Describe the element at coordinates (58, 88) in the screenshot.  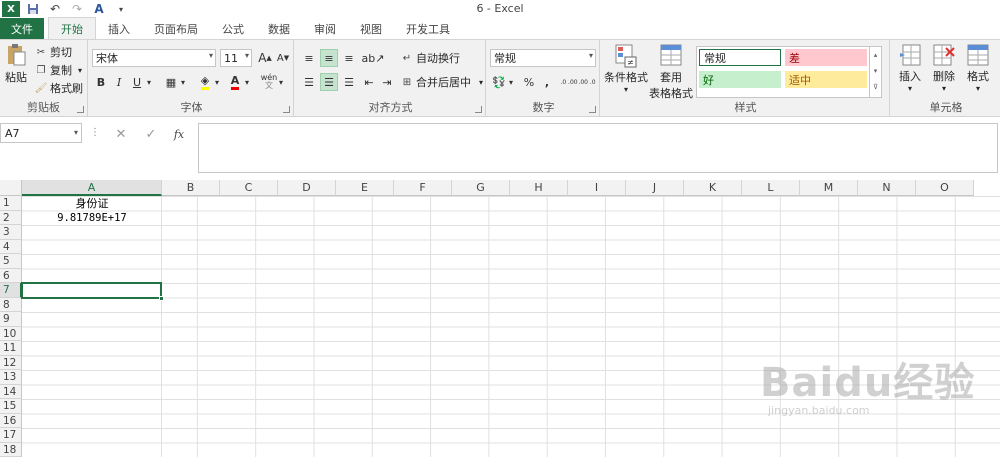
I see `format-painter-button: 🖌 格式刷` at that location.